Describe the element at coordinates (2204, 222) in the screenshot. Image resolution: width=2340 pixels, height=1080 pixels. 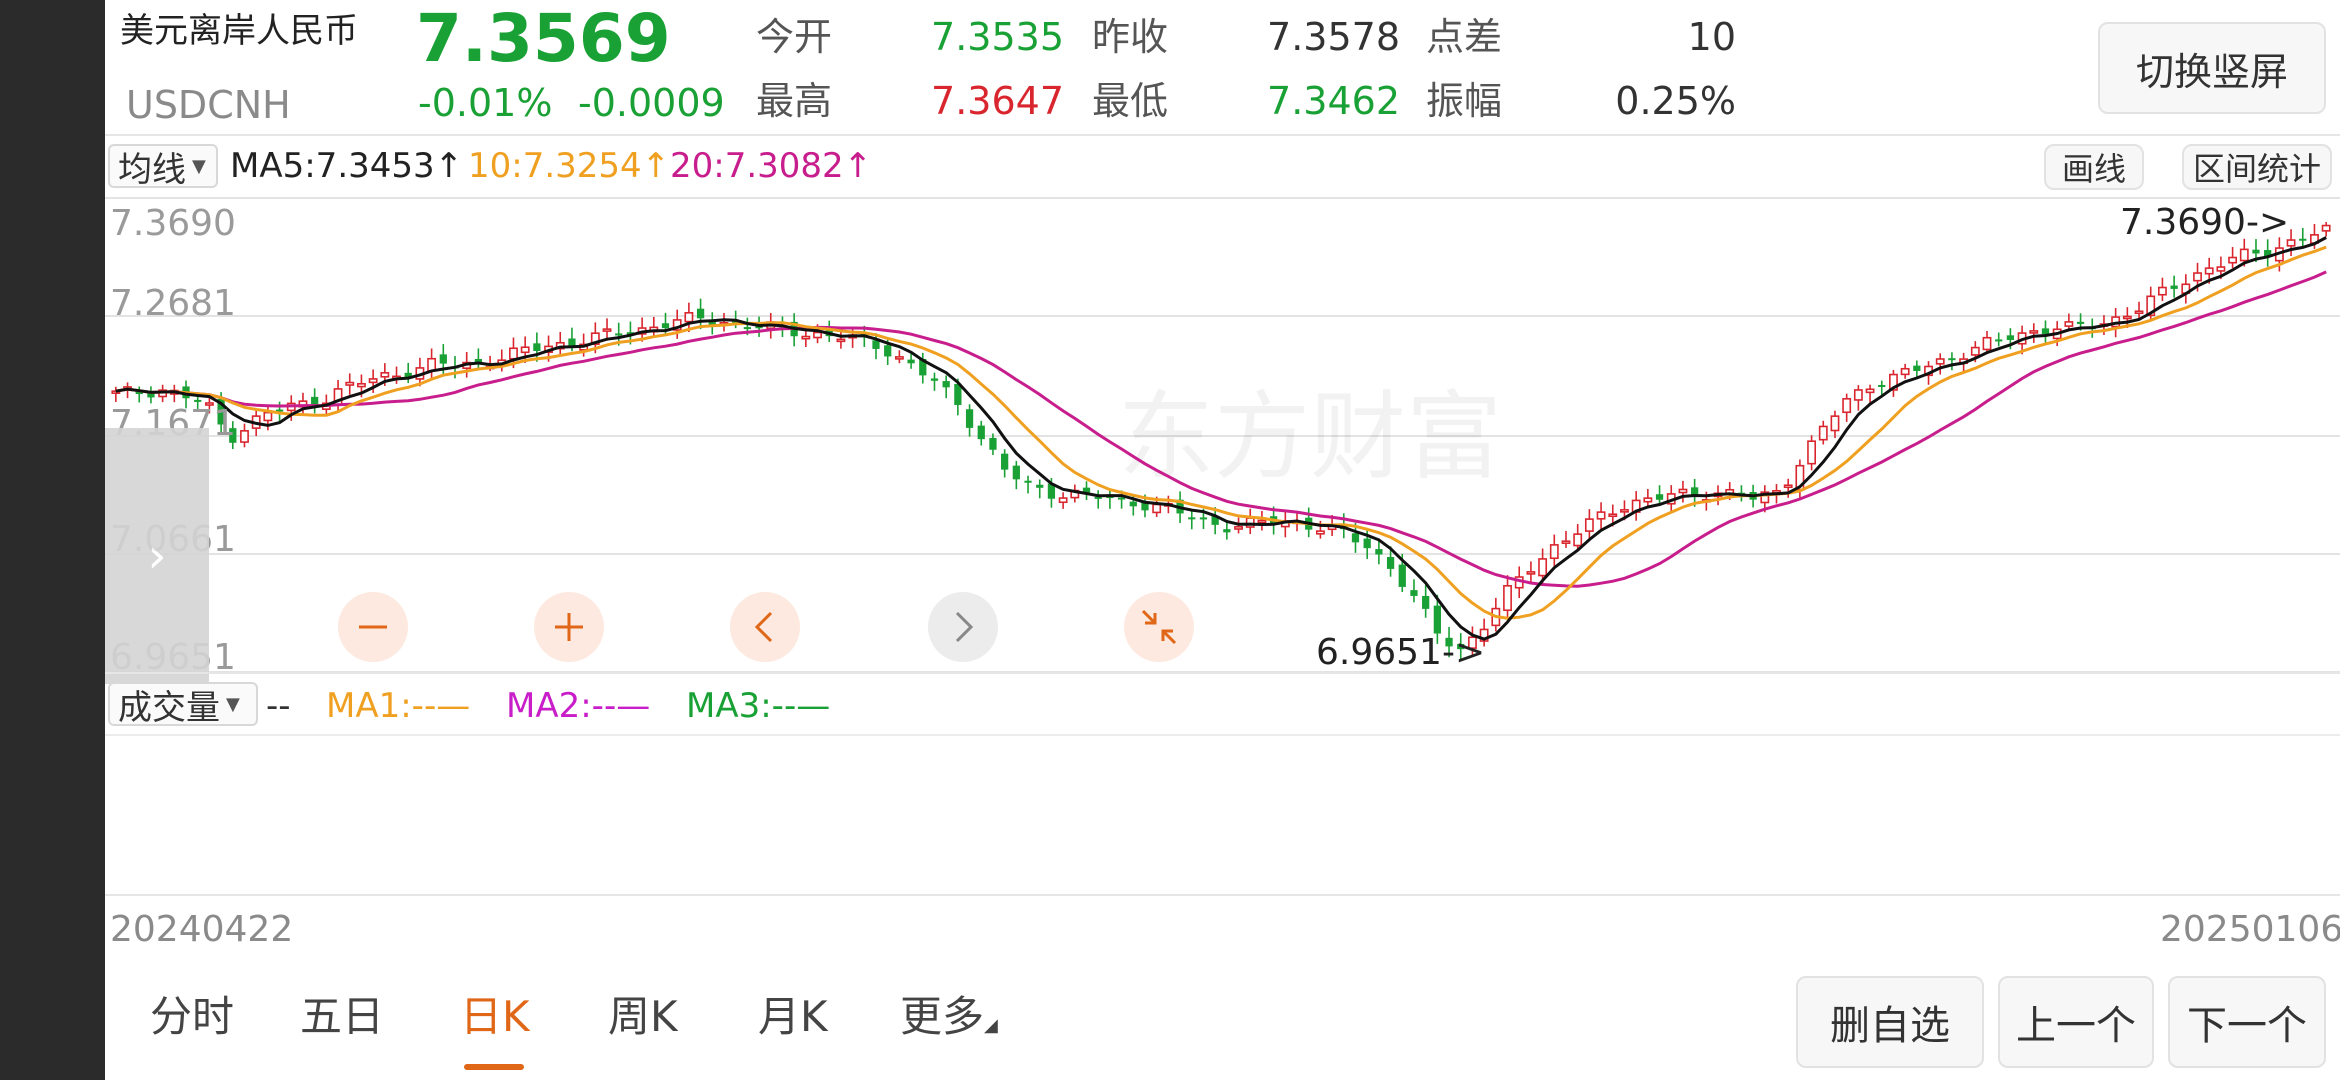
I see `max-price-marker: 7.3690->` at that location.